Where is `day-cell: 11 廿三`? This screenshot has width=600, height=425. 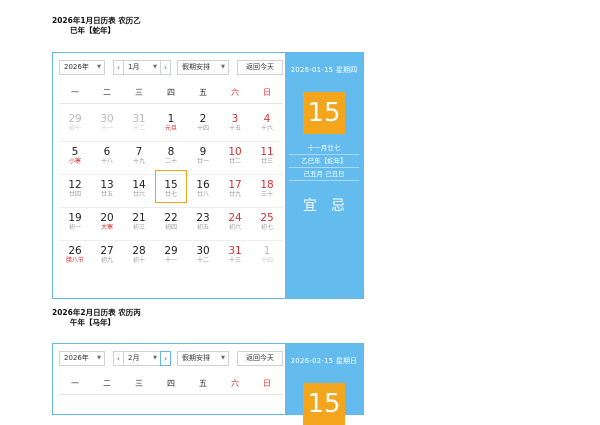
day-cell: 11 廿三 is located at coordinates (267, 153).